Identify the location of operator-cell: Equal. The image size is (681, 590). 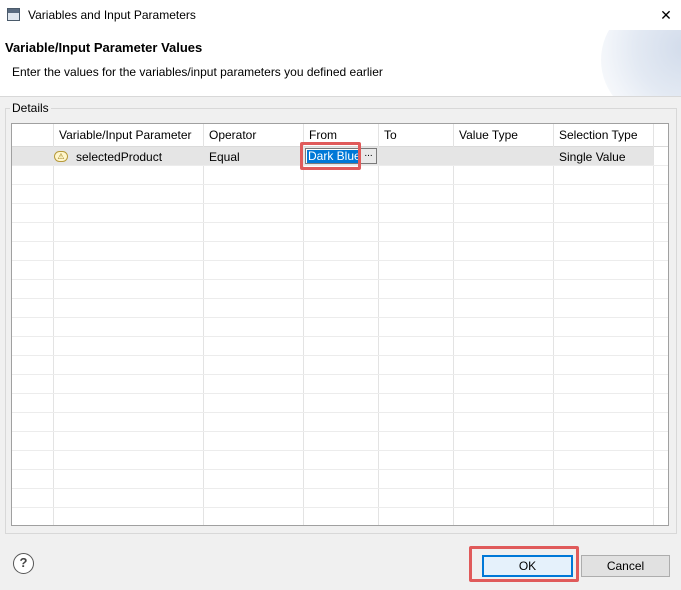
(224, 157).